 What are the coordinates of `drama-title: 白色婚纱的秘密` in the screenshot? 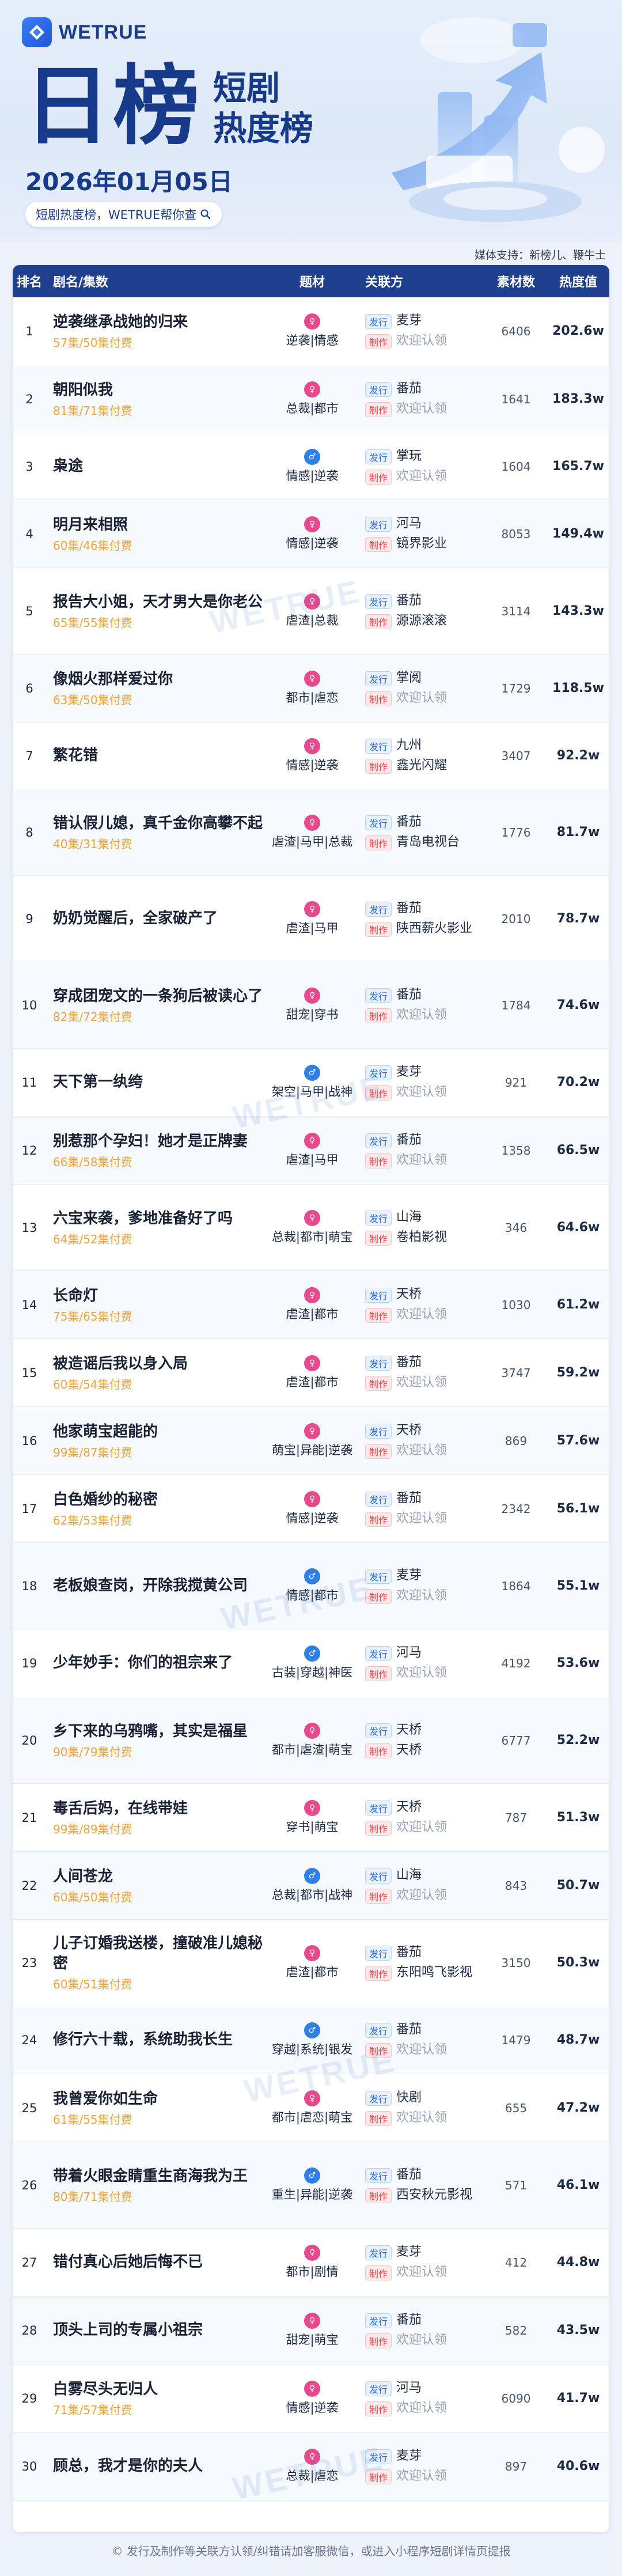 It's located at (158, 1500).